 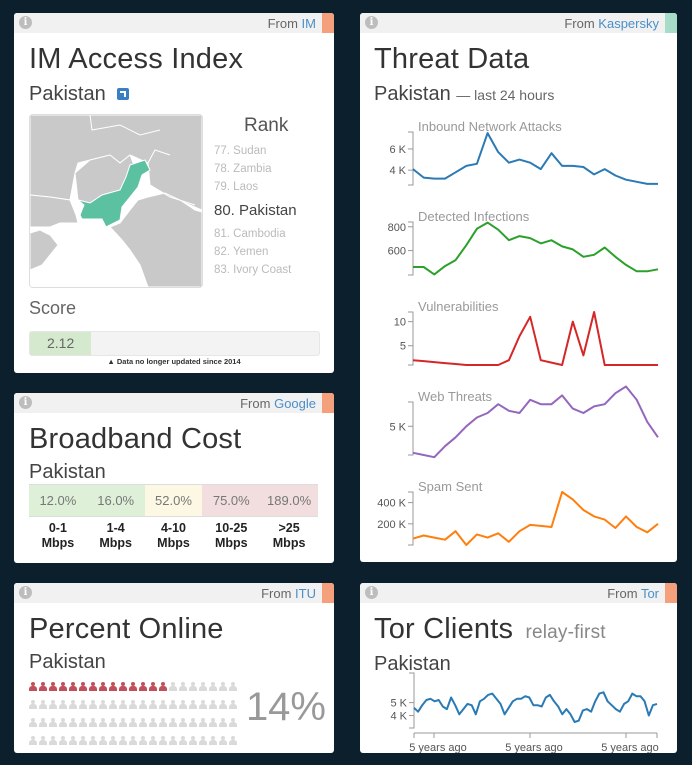 I want to click on broadband-value: 12.0%, so click(x=58, y=500).